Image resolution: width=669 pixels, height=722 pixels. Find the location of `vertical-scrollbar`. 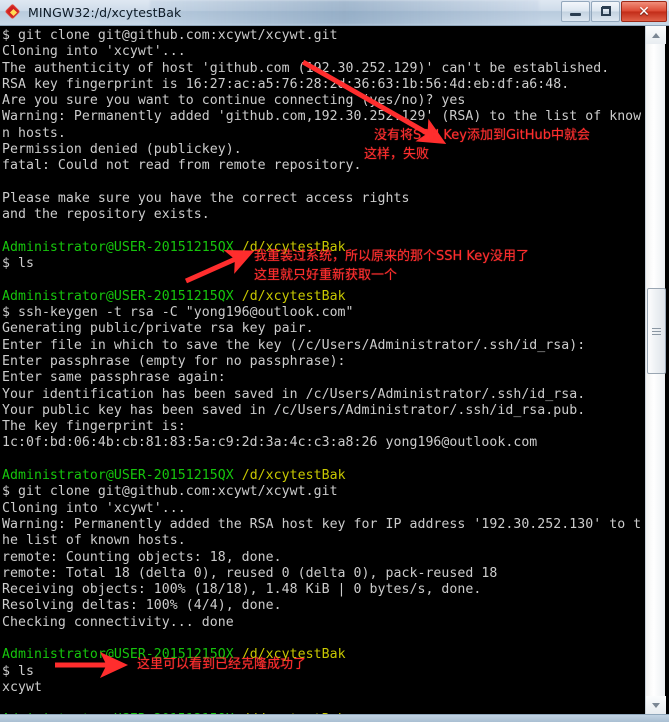

vertical-scrollbar is located at coordinates (655, 370).